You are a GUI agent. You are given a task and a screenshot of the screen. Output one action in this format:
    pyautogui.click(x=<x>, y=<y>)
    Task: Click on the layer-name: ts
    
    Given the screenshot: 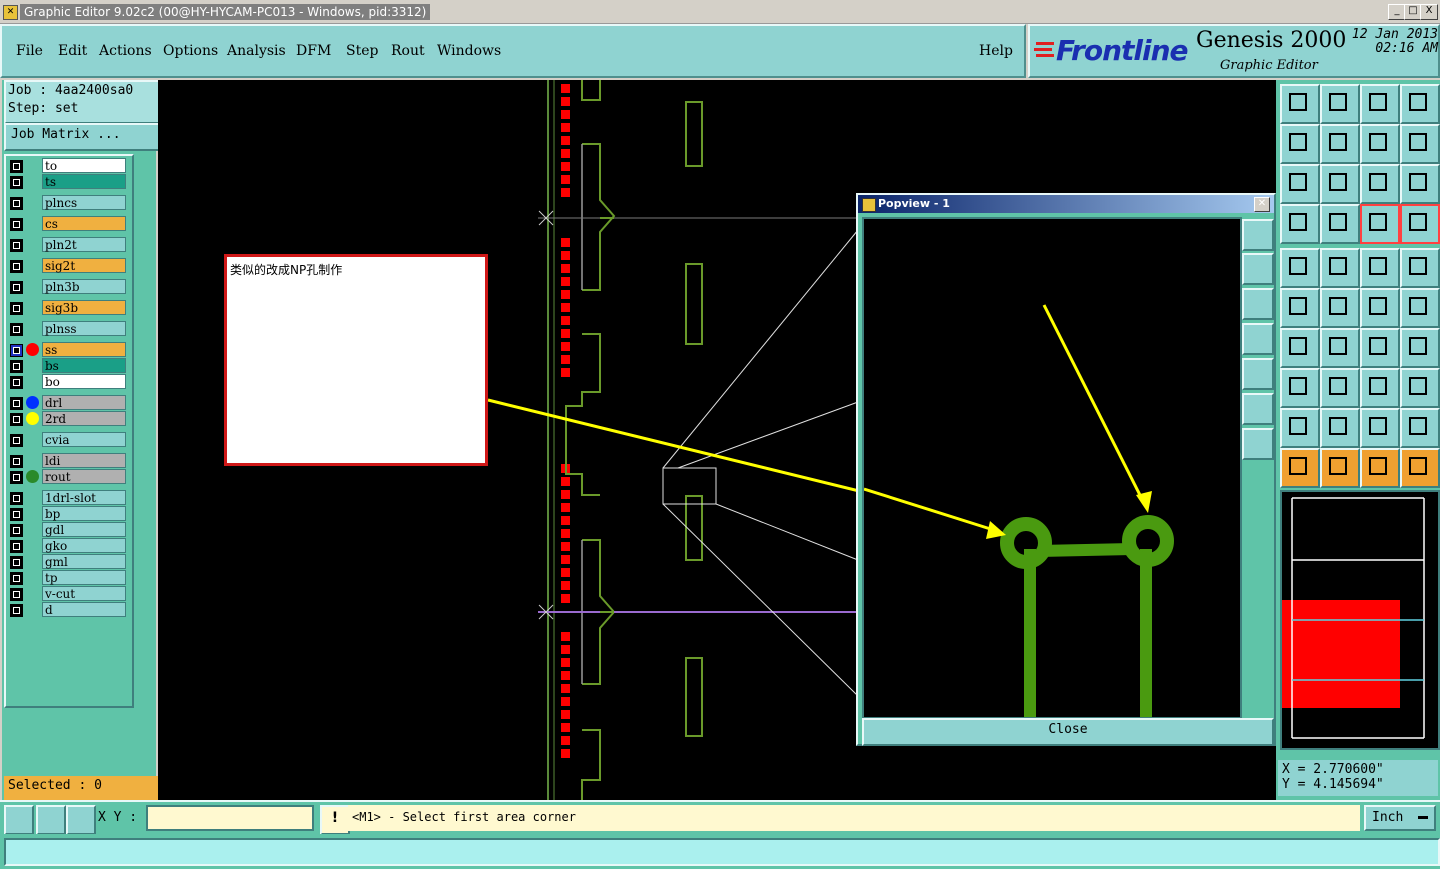 What is the action you would take?
    pyautogui.click(x=84, y=181)
    